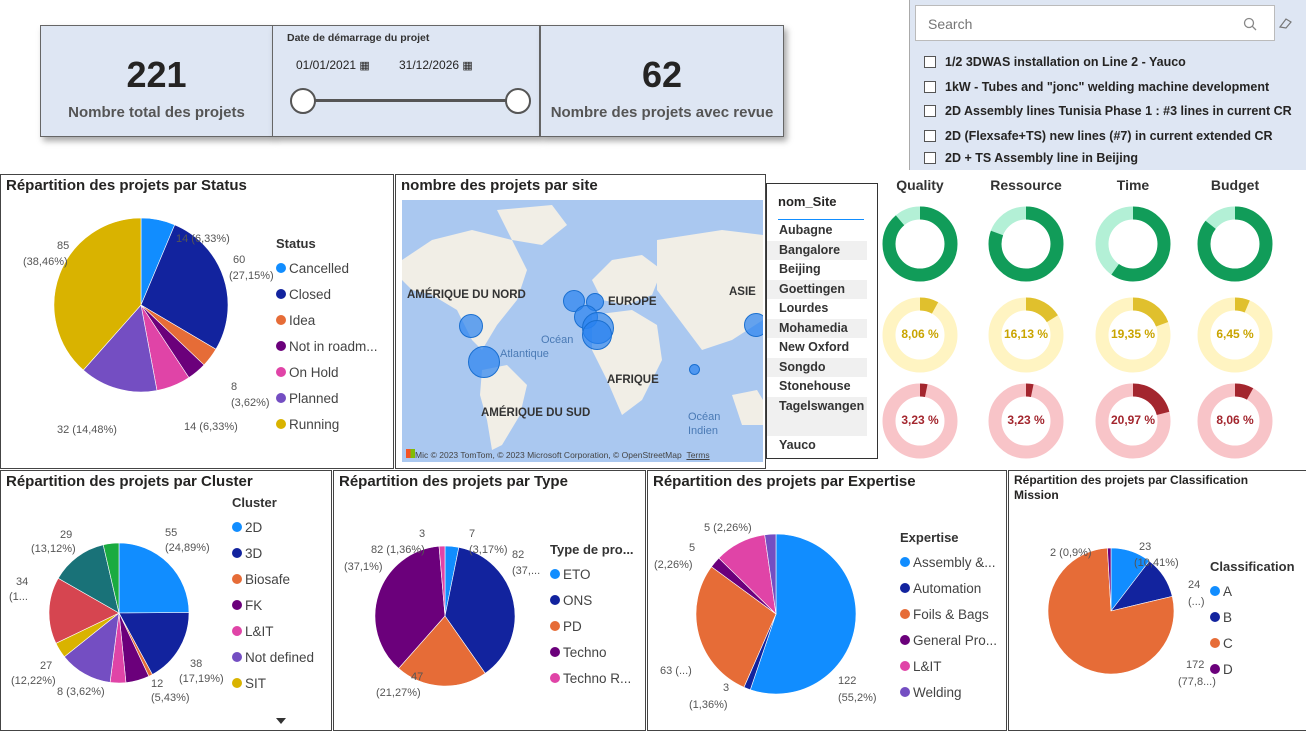 The image size is (1306, 732). What do you see at coordinates (817, 270) in the screenshot?
I see `site-item: Beijing` at bounding box center [817, 270].